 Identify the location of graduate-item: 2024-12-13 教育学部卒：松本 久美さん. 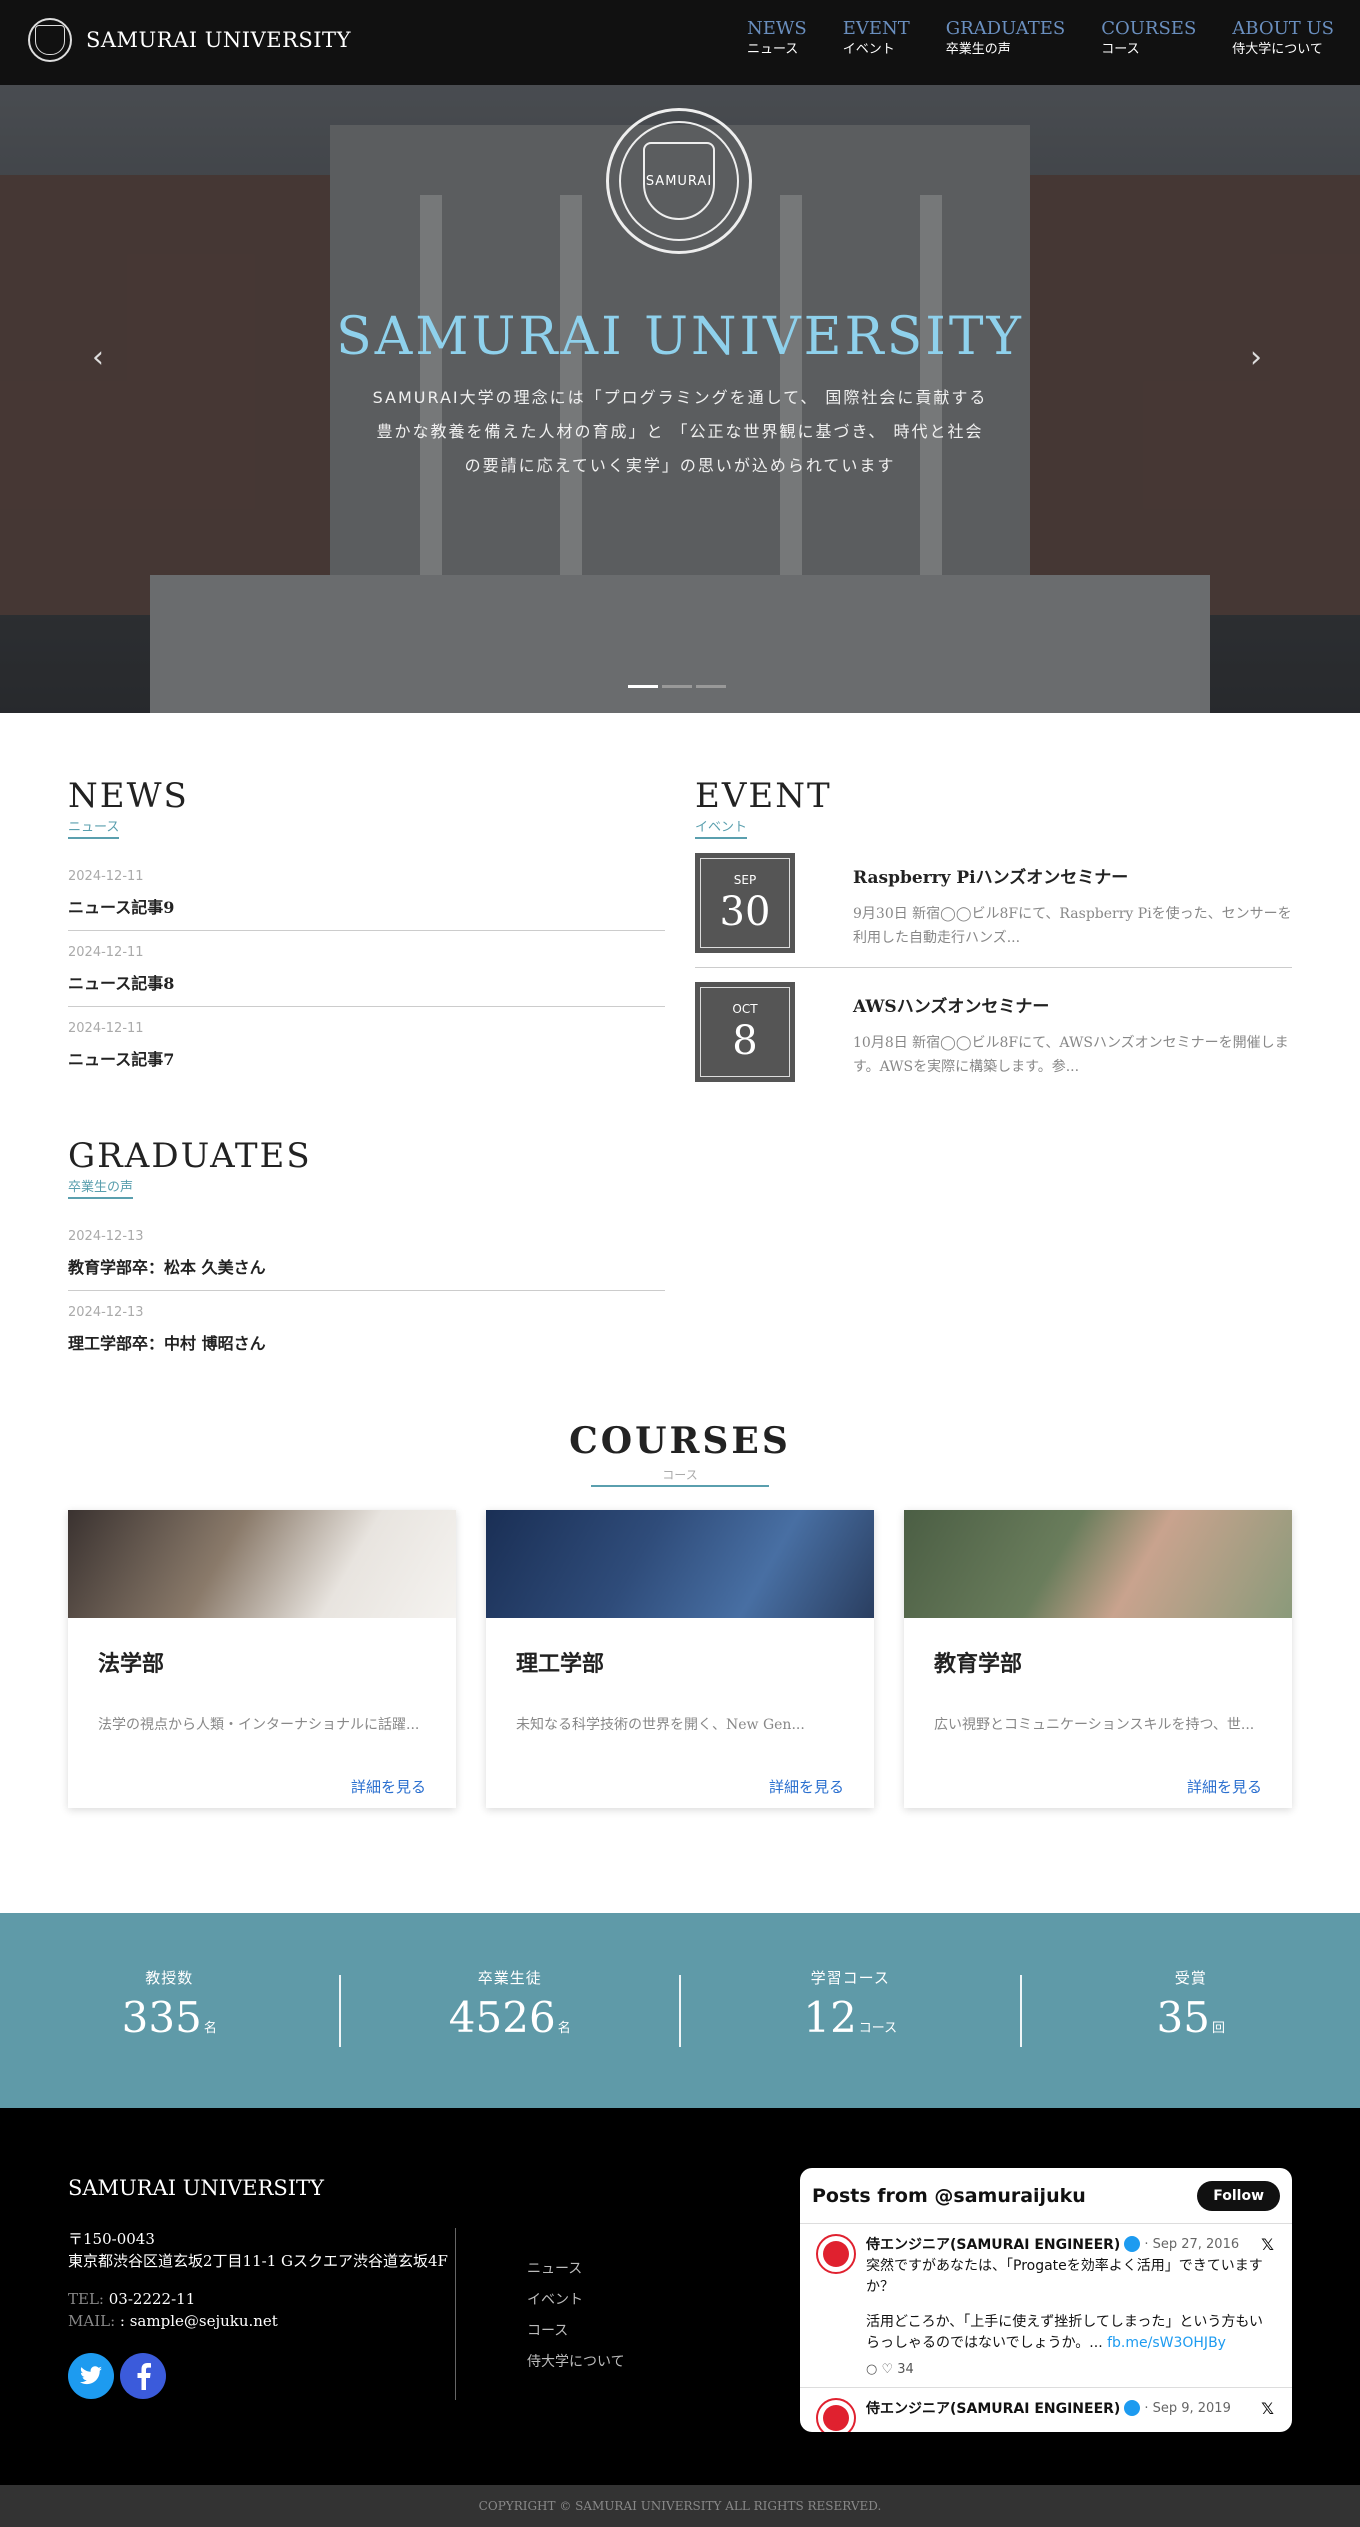
(366, 1253).